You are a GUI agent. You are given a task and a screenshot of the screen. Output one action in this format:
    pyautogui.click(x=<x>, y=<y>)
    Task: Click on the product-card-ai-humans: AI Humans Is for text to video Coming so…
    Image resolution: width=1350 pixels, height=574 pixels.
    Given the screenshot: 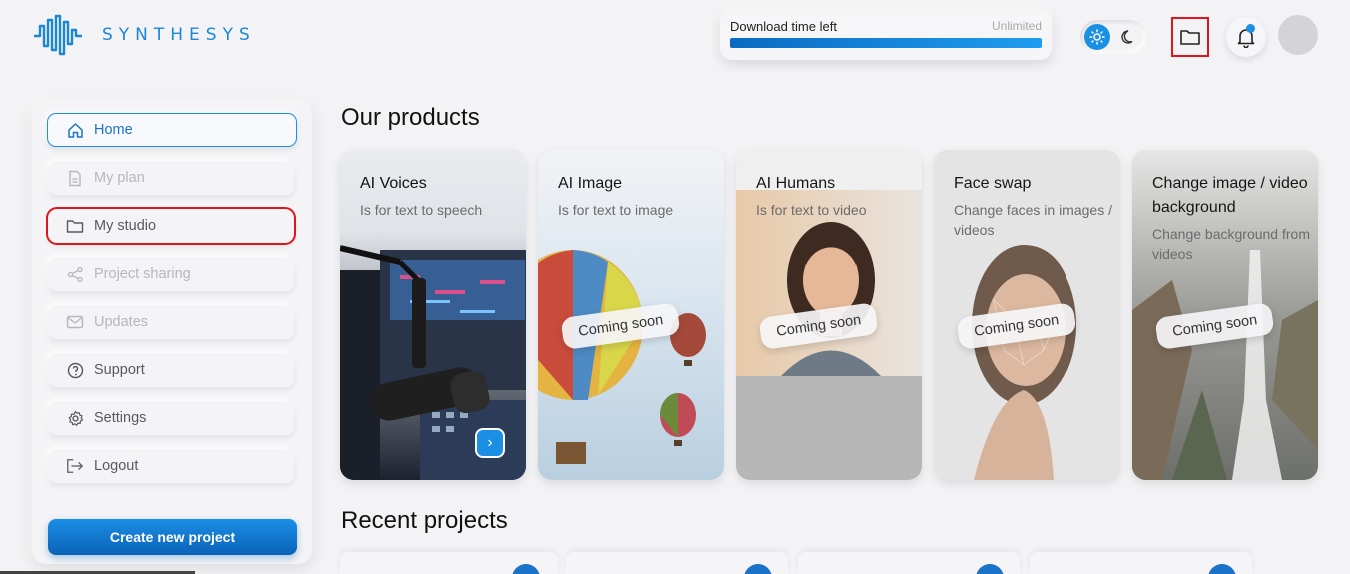 What is the action you would take?
    pyautogui.click(x=829, y=315)
    